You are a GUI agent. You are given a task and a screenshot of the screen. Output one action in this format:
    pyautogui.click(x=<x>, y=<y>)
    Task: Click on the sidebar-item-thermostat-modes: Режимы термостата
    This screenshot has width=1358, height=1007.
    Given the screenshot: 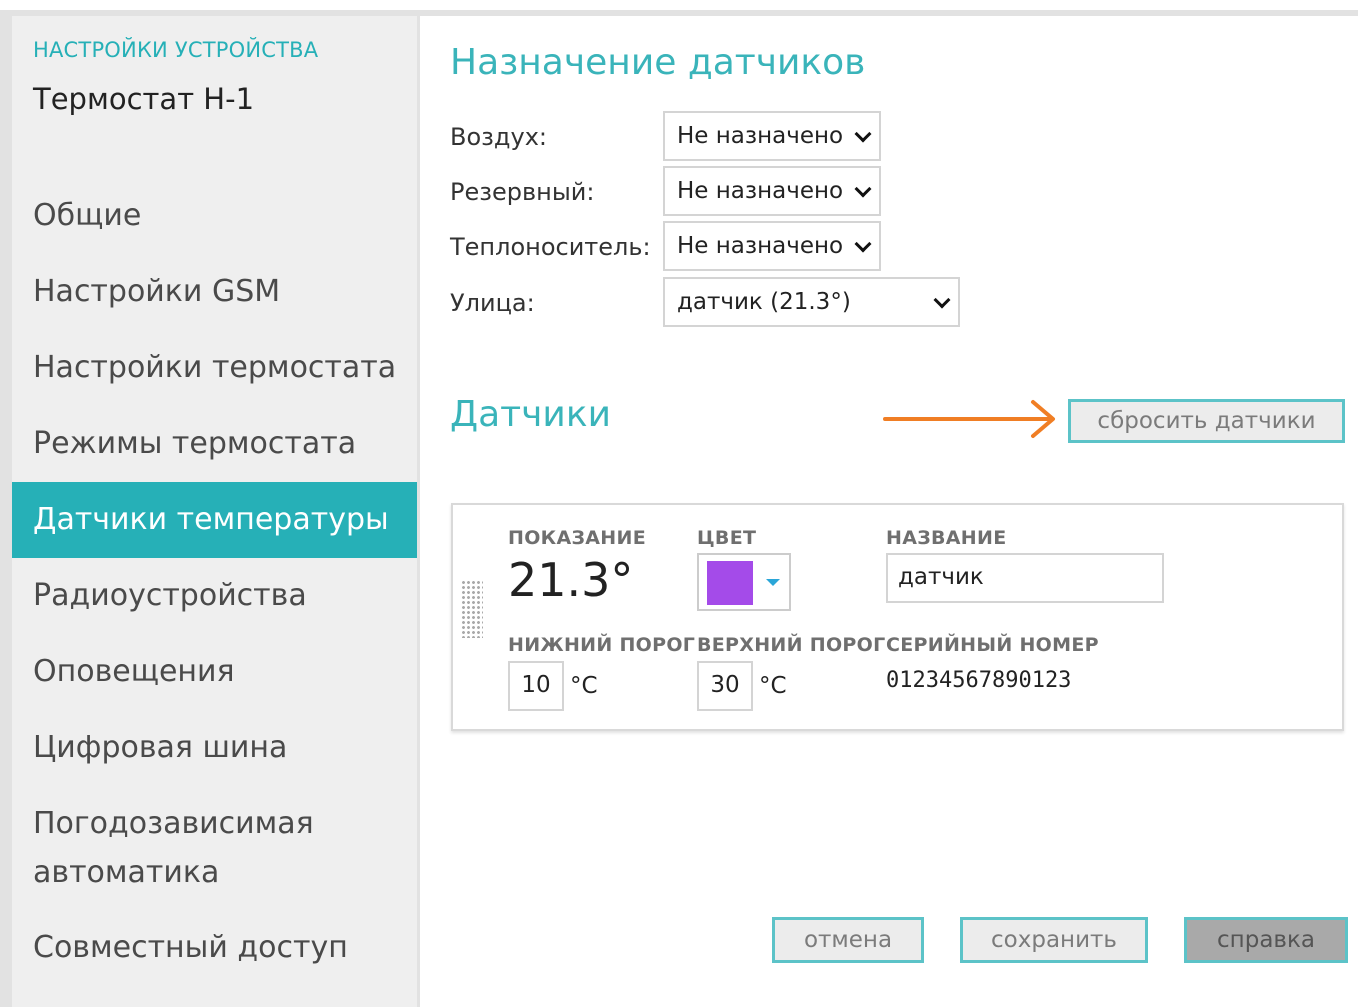 What is the action you would take?
    pyautogui.click(x=214, y=444)
    